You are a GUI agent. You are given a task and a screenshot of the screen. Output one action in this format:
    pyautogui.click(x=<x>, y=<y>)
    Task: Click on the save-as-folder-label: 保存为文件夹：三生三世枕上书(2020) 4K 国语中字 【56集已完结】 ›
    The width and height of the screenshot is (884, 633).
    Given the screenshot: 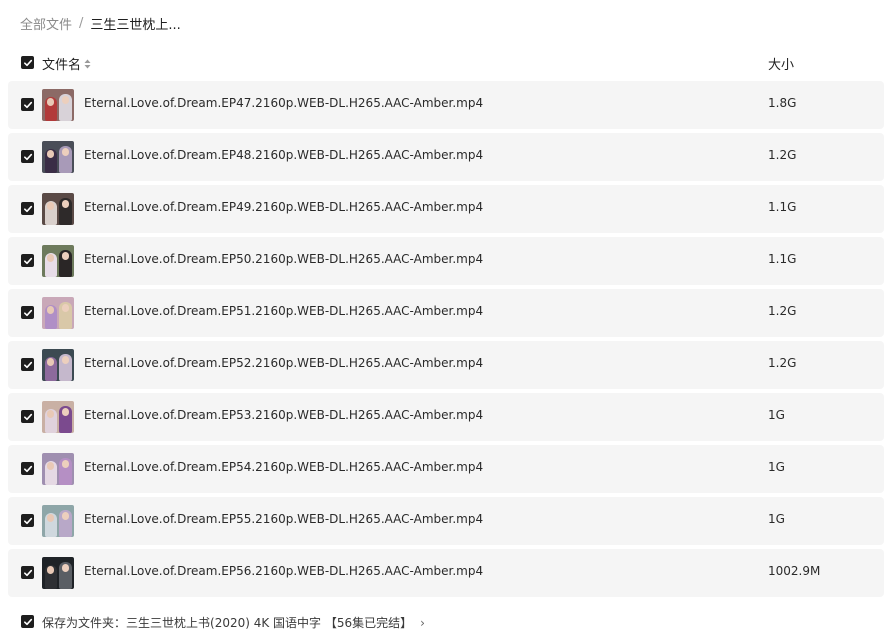 What is the action you would take?
    pyautogui.click(x=233, y=622)
    